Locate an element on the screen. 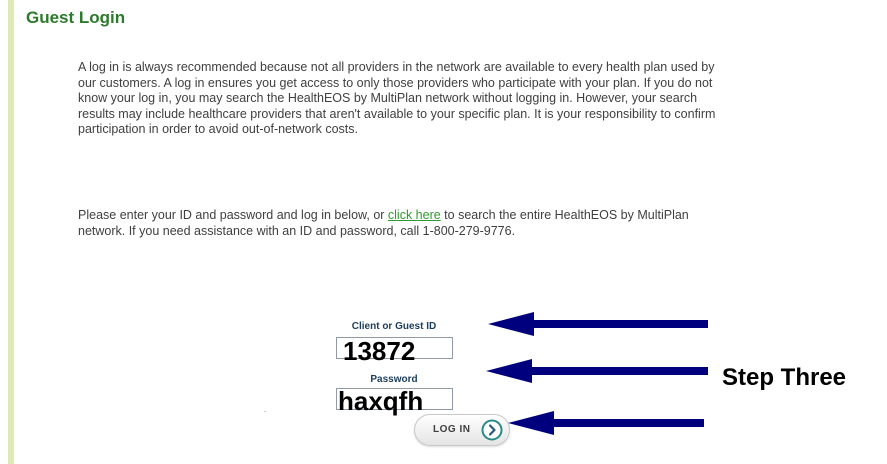 Image resolution: width=887 pixels, height=464 pixels. page-title: Guest Login is located at coordinates (76, 17).